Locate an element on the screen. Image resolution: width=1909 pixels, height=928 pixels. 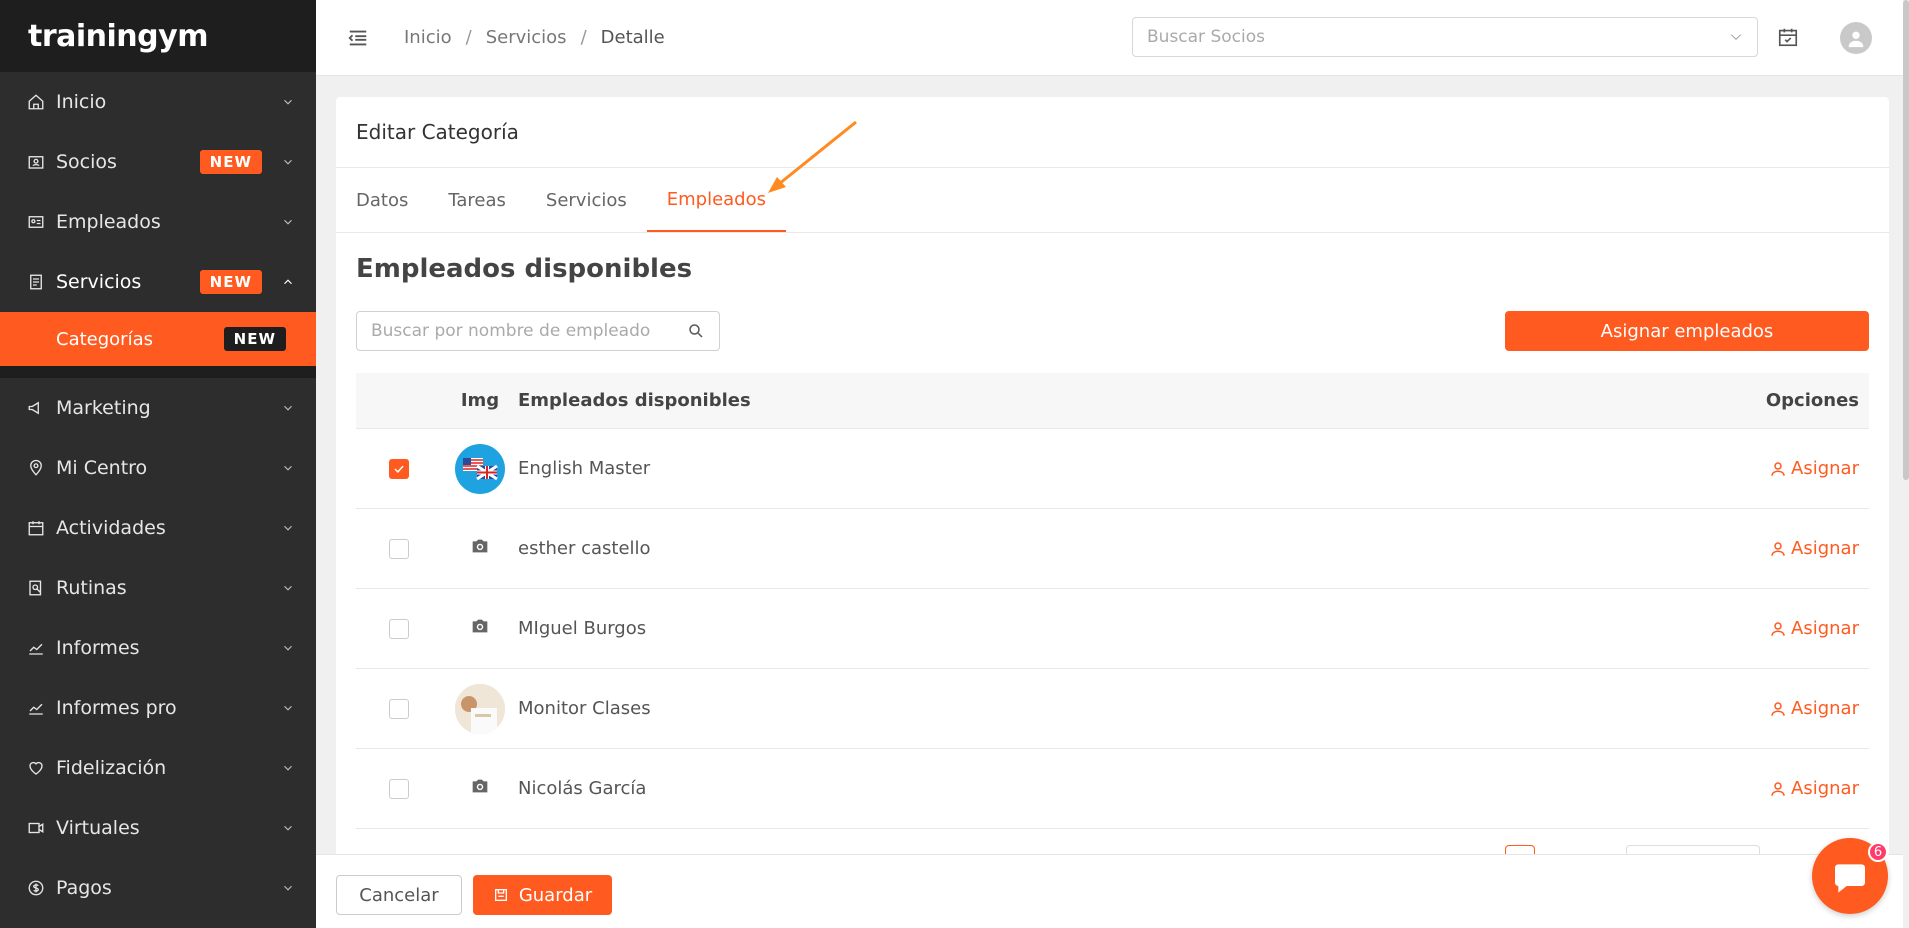
breadcrumb-item-servicios: Servicios is located at coordinates (526, 37).